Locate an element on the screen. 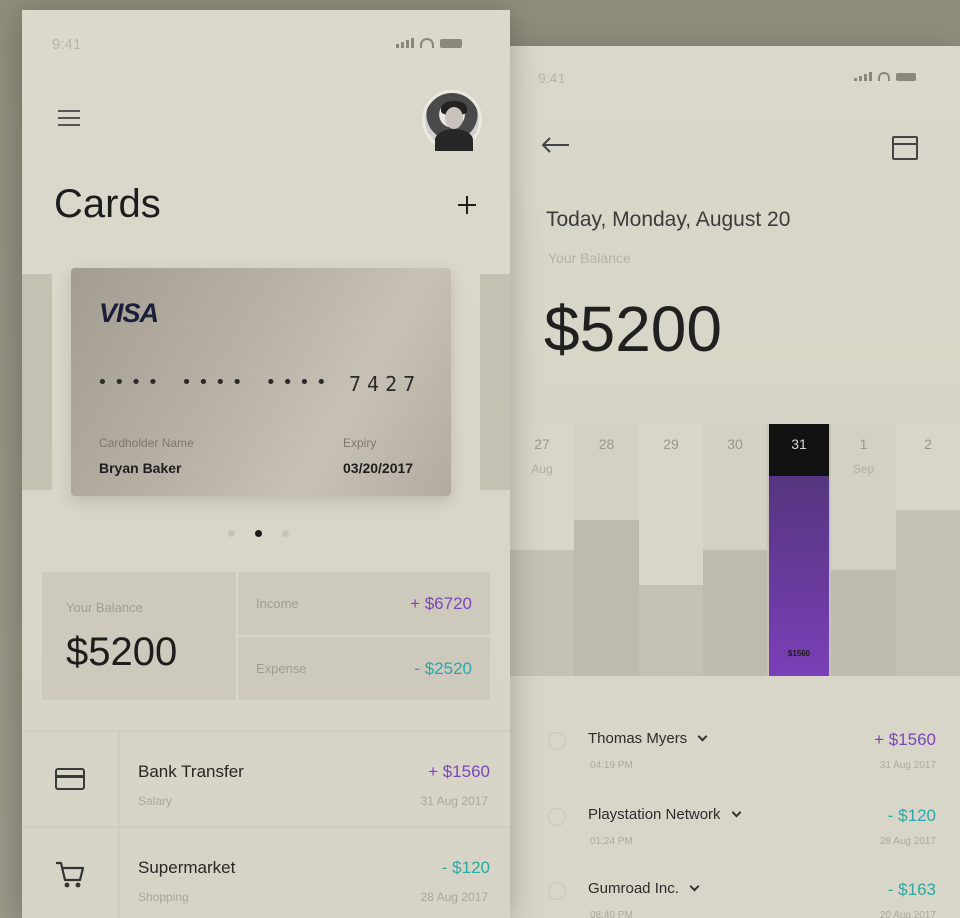 This screenshot has width=960, height=918. back-arrow-icon is located at coordinates (555, 145).